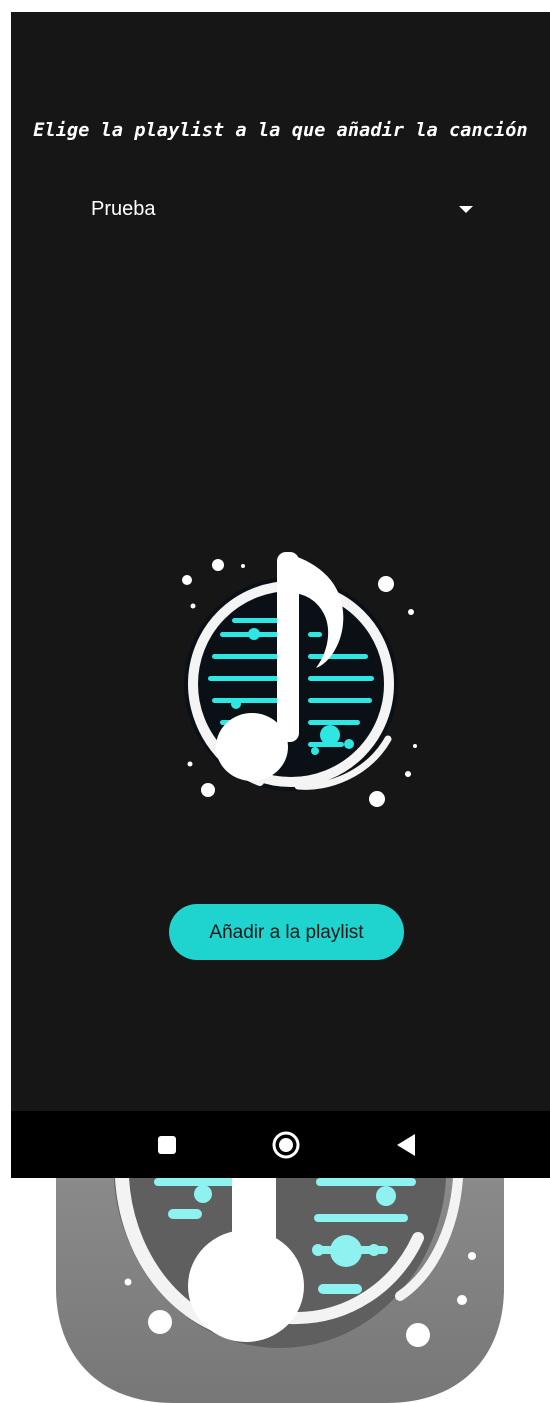 This screenshot has width=550, height=1403. I want to click on playlist-dropdown: Prueba, so click(280, 210).